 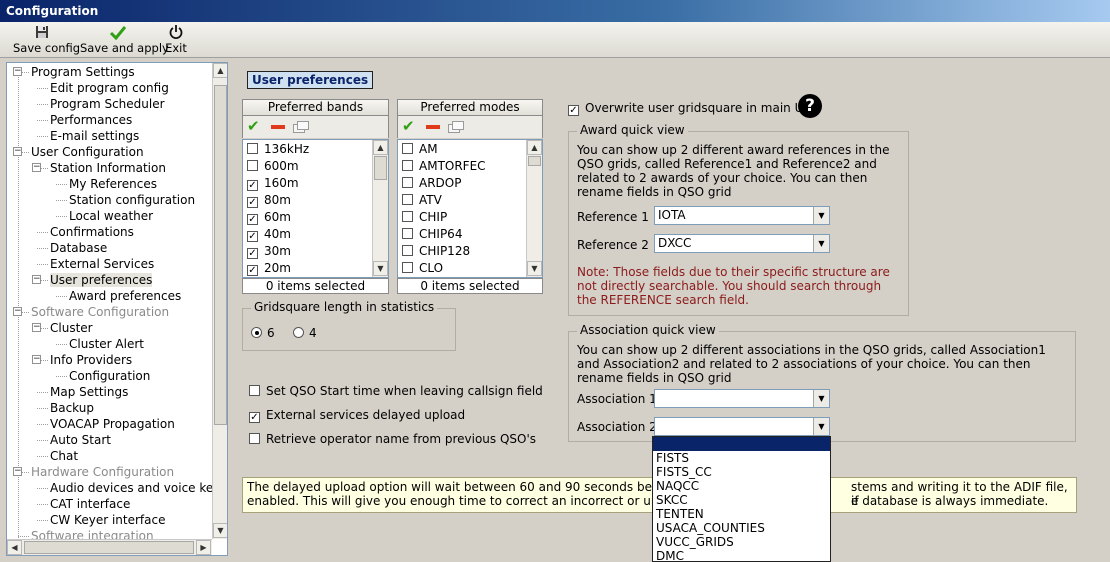 What do you see at coordinates (741, 528) in the screenshot?
I see `dropdown-option: USACA_COUNTIES` at bounding box center [741, 528].